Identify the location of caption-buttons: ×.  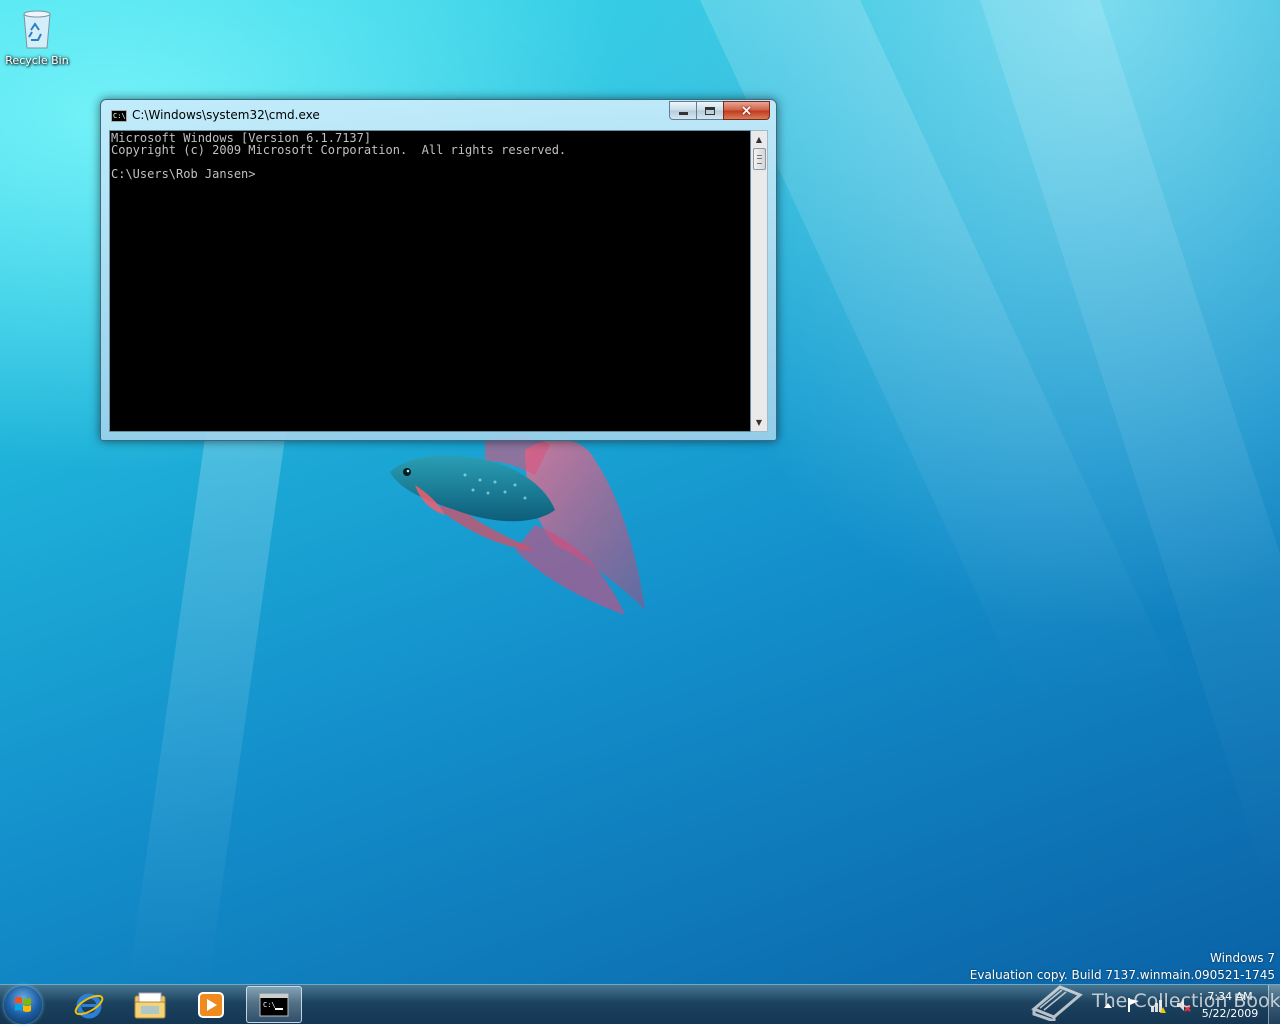
(719, 110).